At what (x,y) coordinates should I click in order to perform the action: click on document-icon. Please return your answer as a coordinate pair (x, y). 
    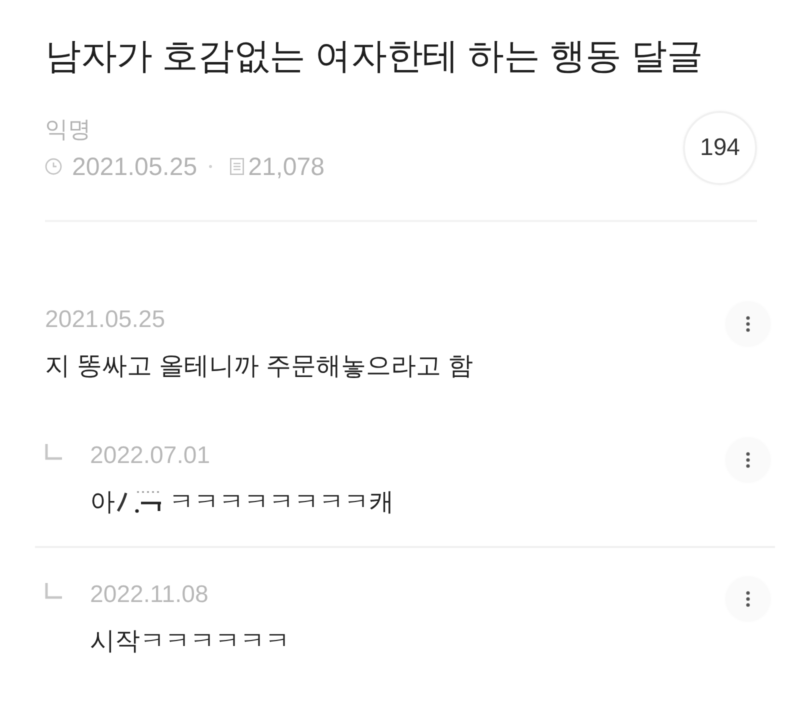
    Looking at the image, I should click on (237, 166).